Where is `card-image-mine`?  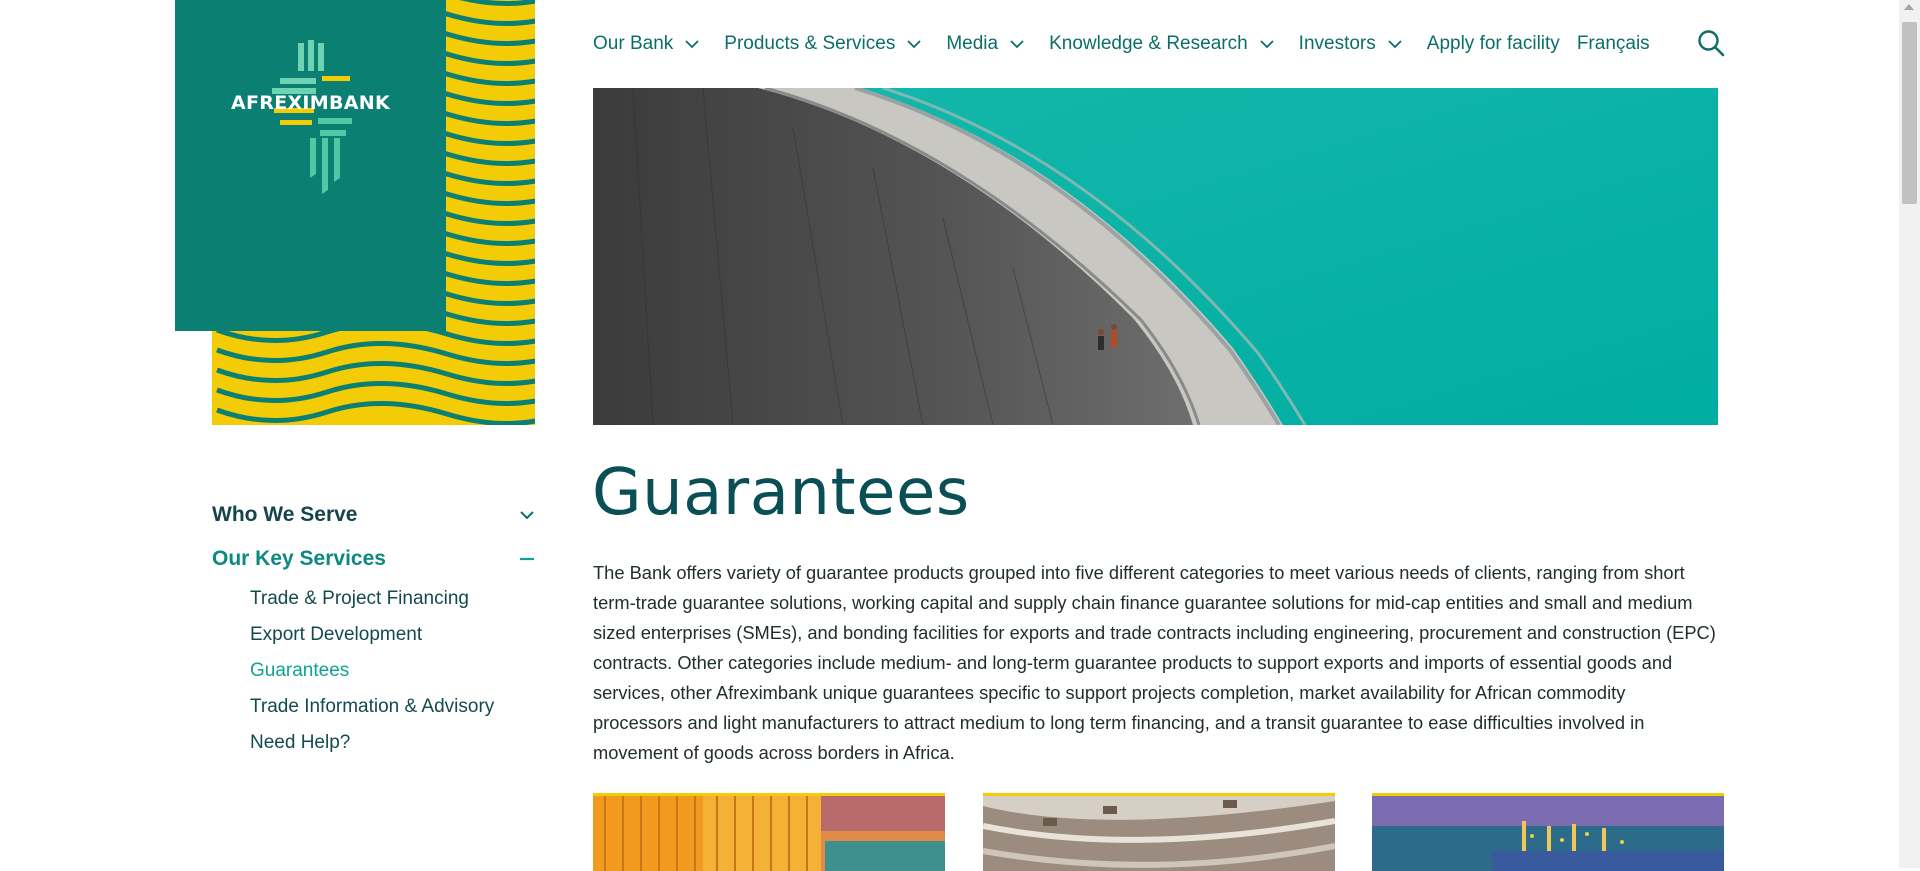
card-image-mine is located at coordinates (1159, 832).